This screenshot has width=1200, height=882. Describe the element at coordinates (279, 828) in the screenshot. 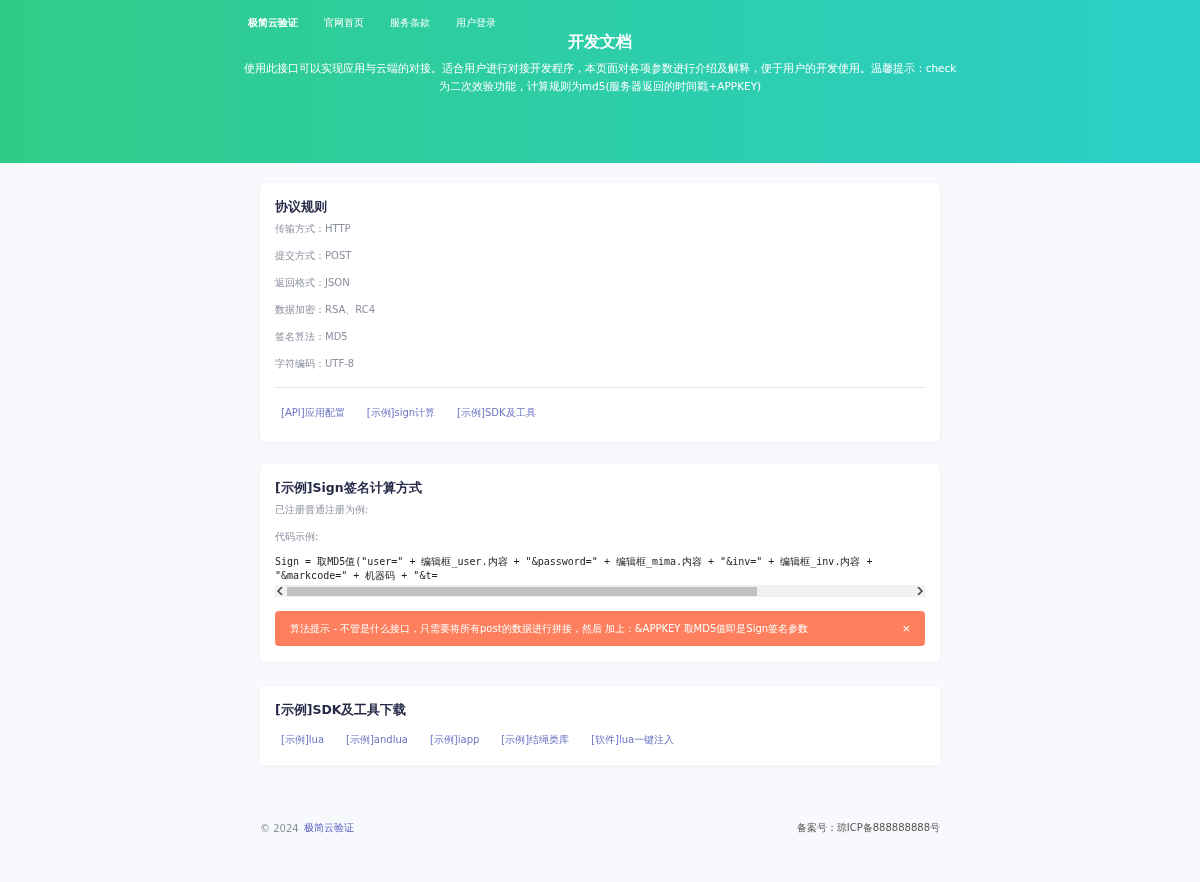

I see `copyright-text: © 2024` at that location.